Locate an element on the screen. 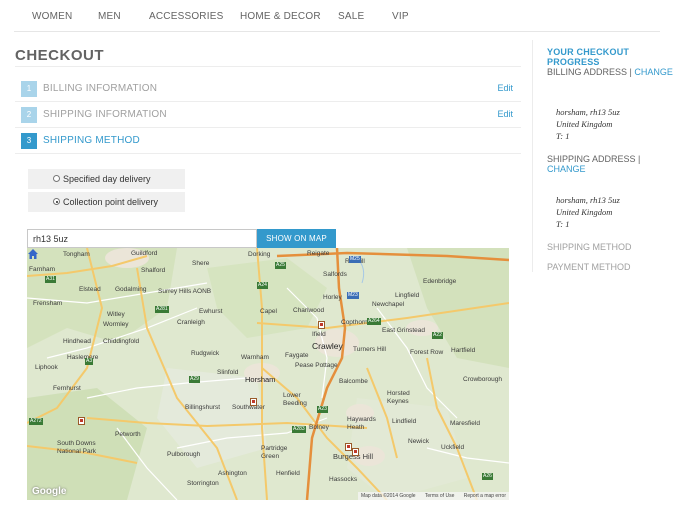 This screenshot has height=505, width=680. nav-sale: SALE is located at coordinates (351, 16).